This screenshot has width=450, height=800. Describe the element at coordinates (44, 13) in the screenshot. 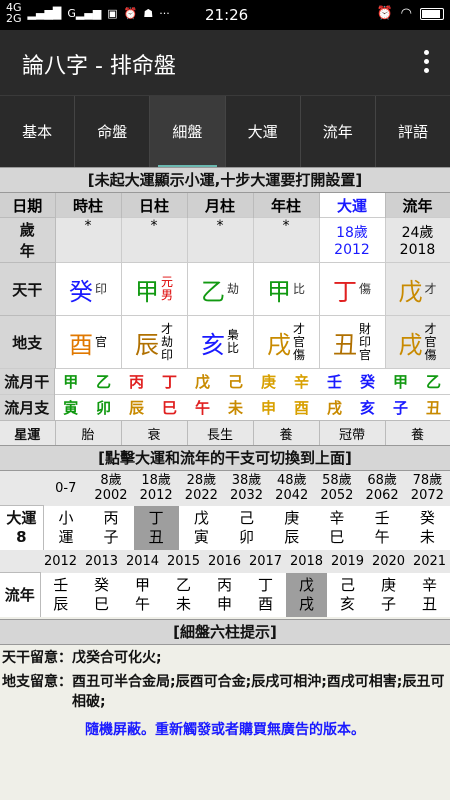

I see `signal-icon: ▂▄▆█` at that location.